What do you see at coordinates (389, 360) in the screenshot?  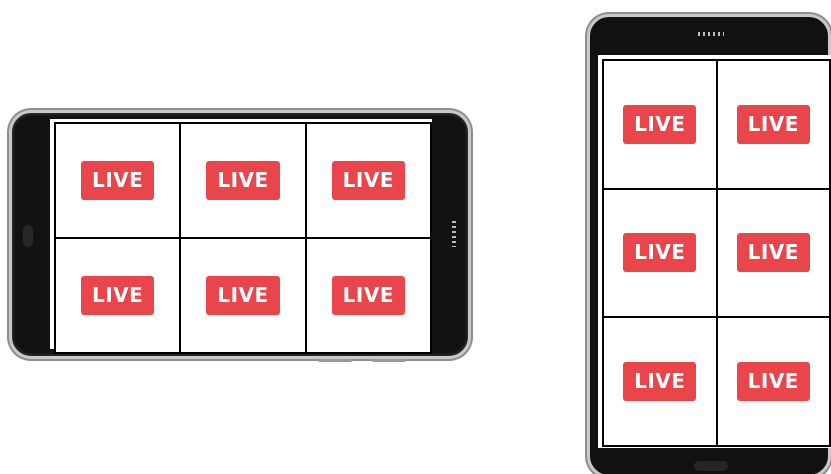 I see `power-button` at bounding box center [389, 360].